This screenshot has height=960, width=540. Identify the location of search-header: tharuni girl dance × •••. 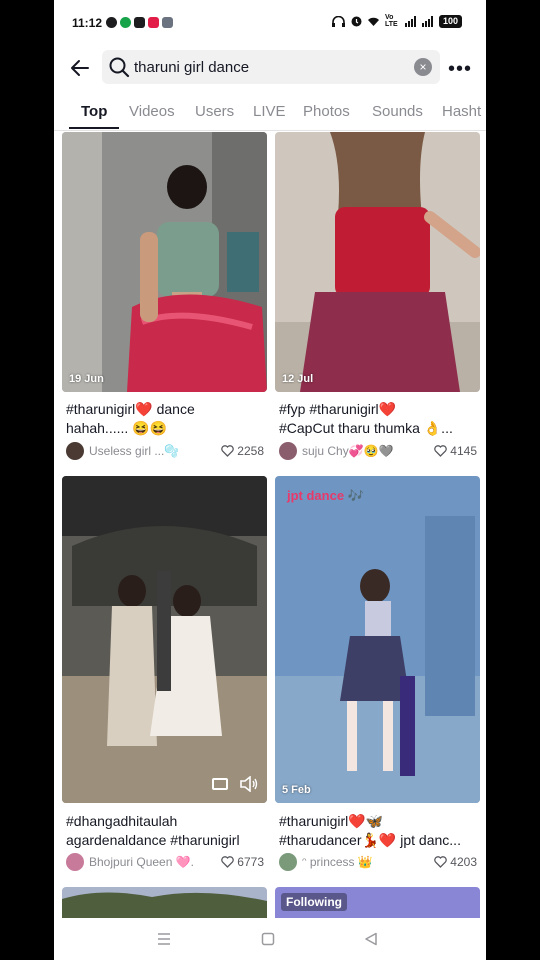
(270, 68).